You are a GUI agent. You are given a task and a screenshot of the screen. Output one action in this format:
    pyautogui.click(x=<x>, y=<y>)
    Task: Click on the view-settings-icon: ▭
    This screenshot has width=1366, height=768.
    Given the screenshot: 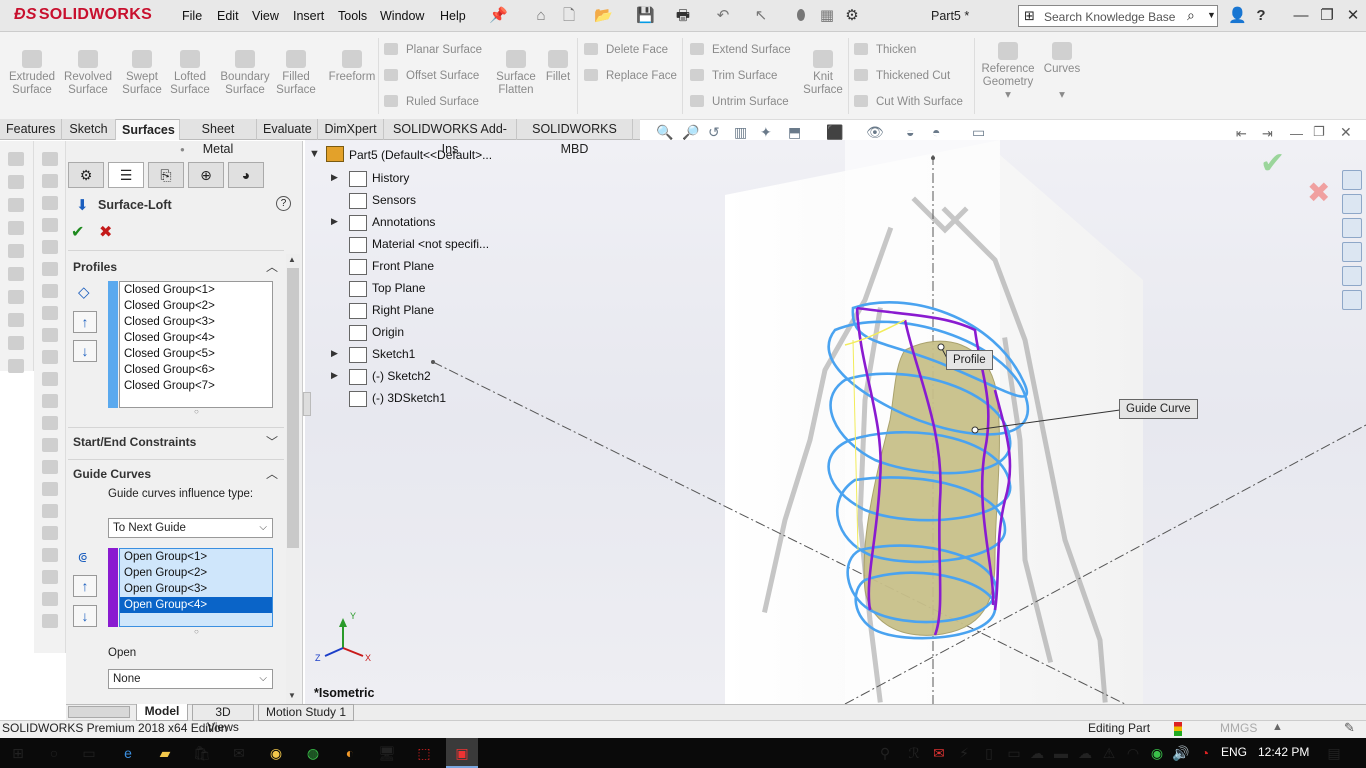 What is the action you would take?
    pyautogui.click(x=978, y=132)
    